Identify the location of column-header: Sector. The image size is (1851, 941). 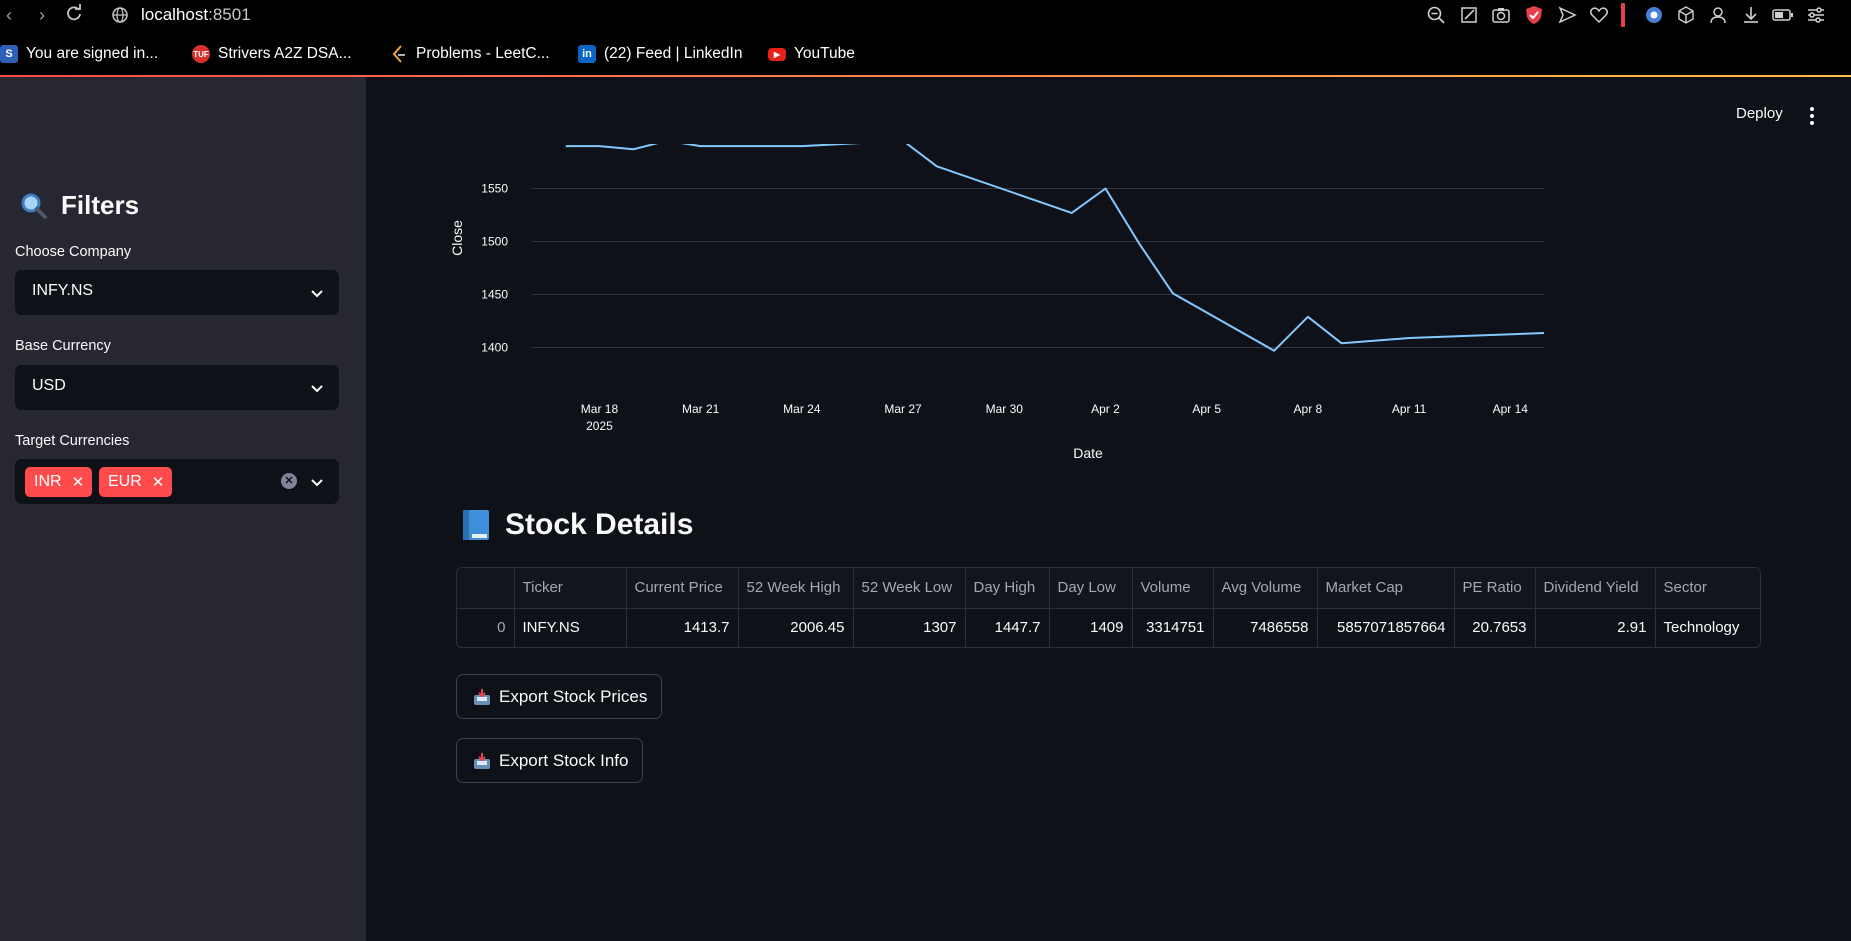
(1707, 588).